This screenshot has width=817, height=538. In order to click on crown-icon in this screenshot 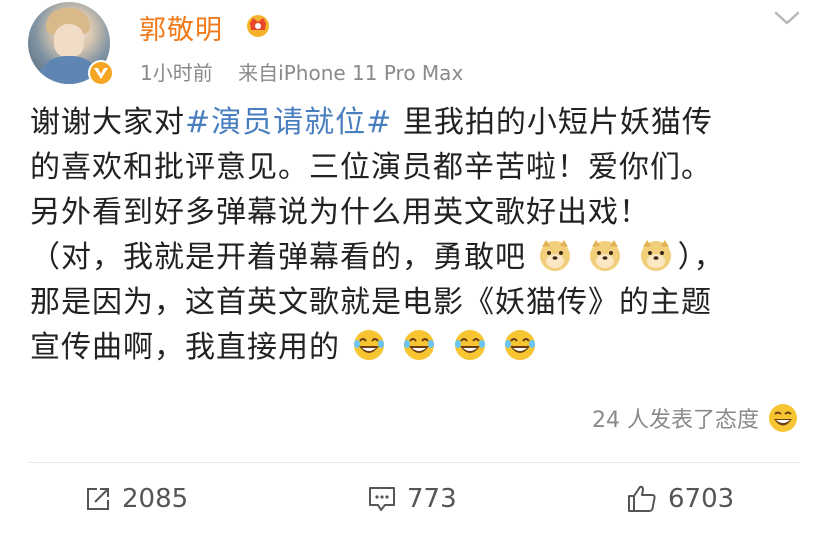, I will do `click(258, 26)`.